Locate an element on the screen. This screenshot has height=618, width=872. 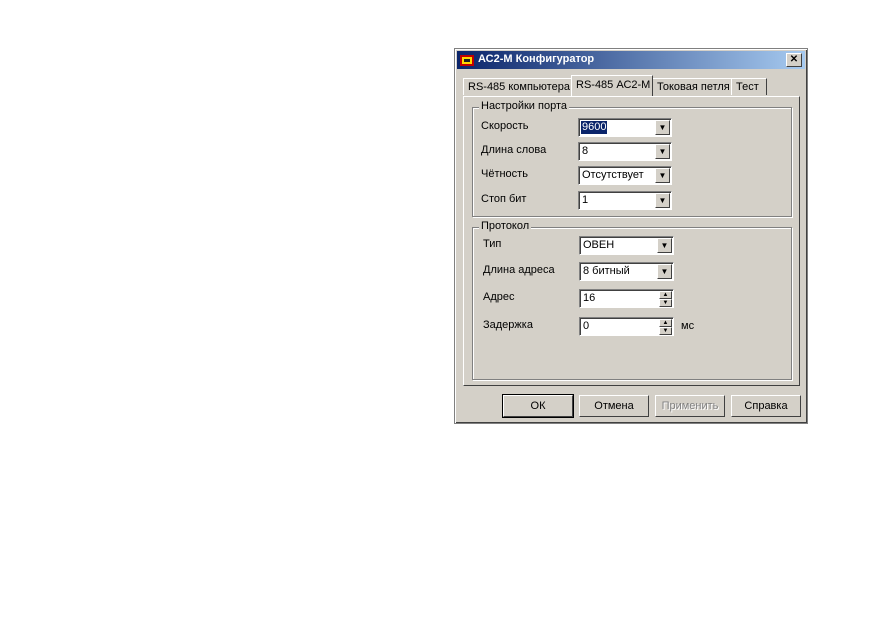
delay-unit-label: мс is located at coordinates (688, 326).